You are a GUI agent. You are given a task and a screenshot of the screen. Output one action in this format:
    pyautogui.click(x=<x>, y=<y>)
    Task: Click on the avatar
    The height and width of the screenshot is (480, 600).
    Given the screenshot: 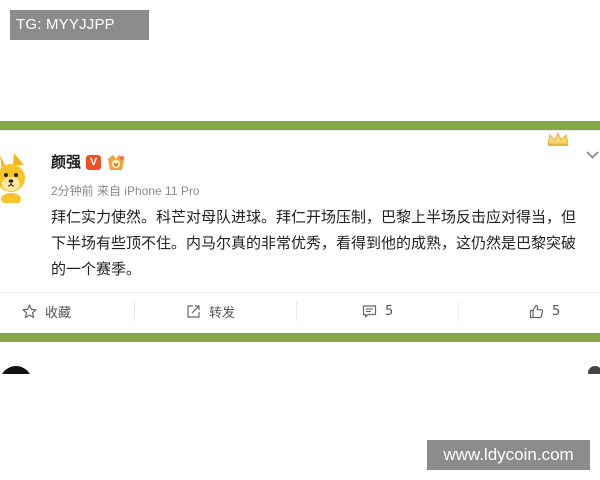 What is the action you would take?
    pyautogui.click(x=14, y=177)
    